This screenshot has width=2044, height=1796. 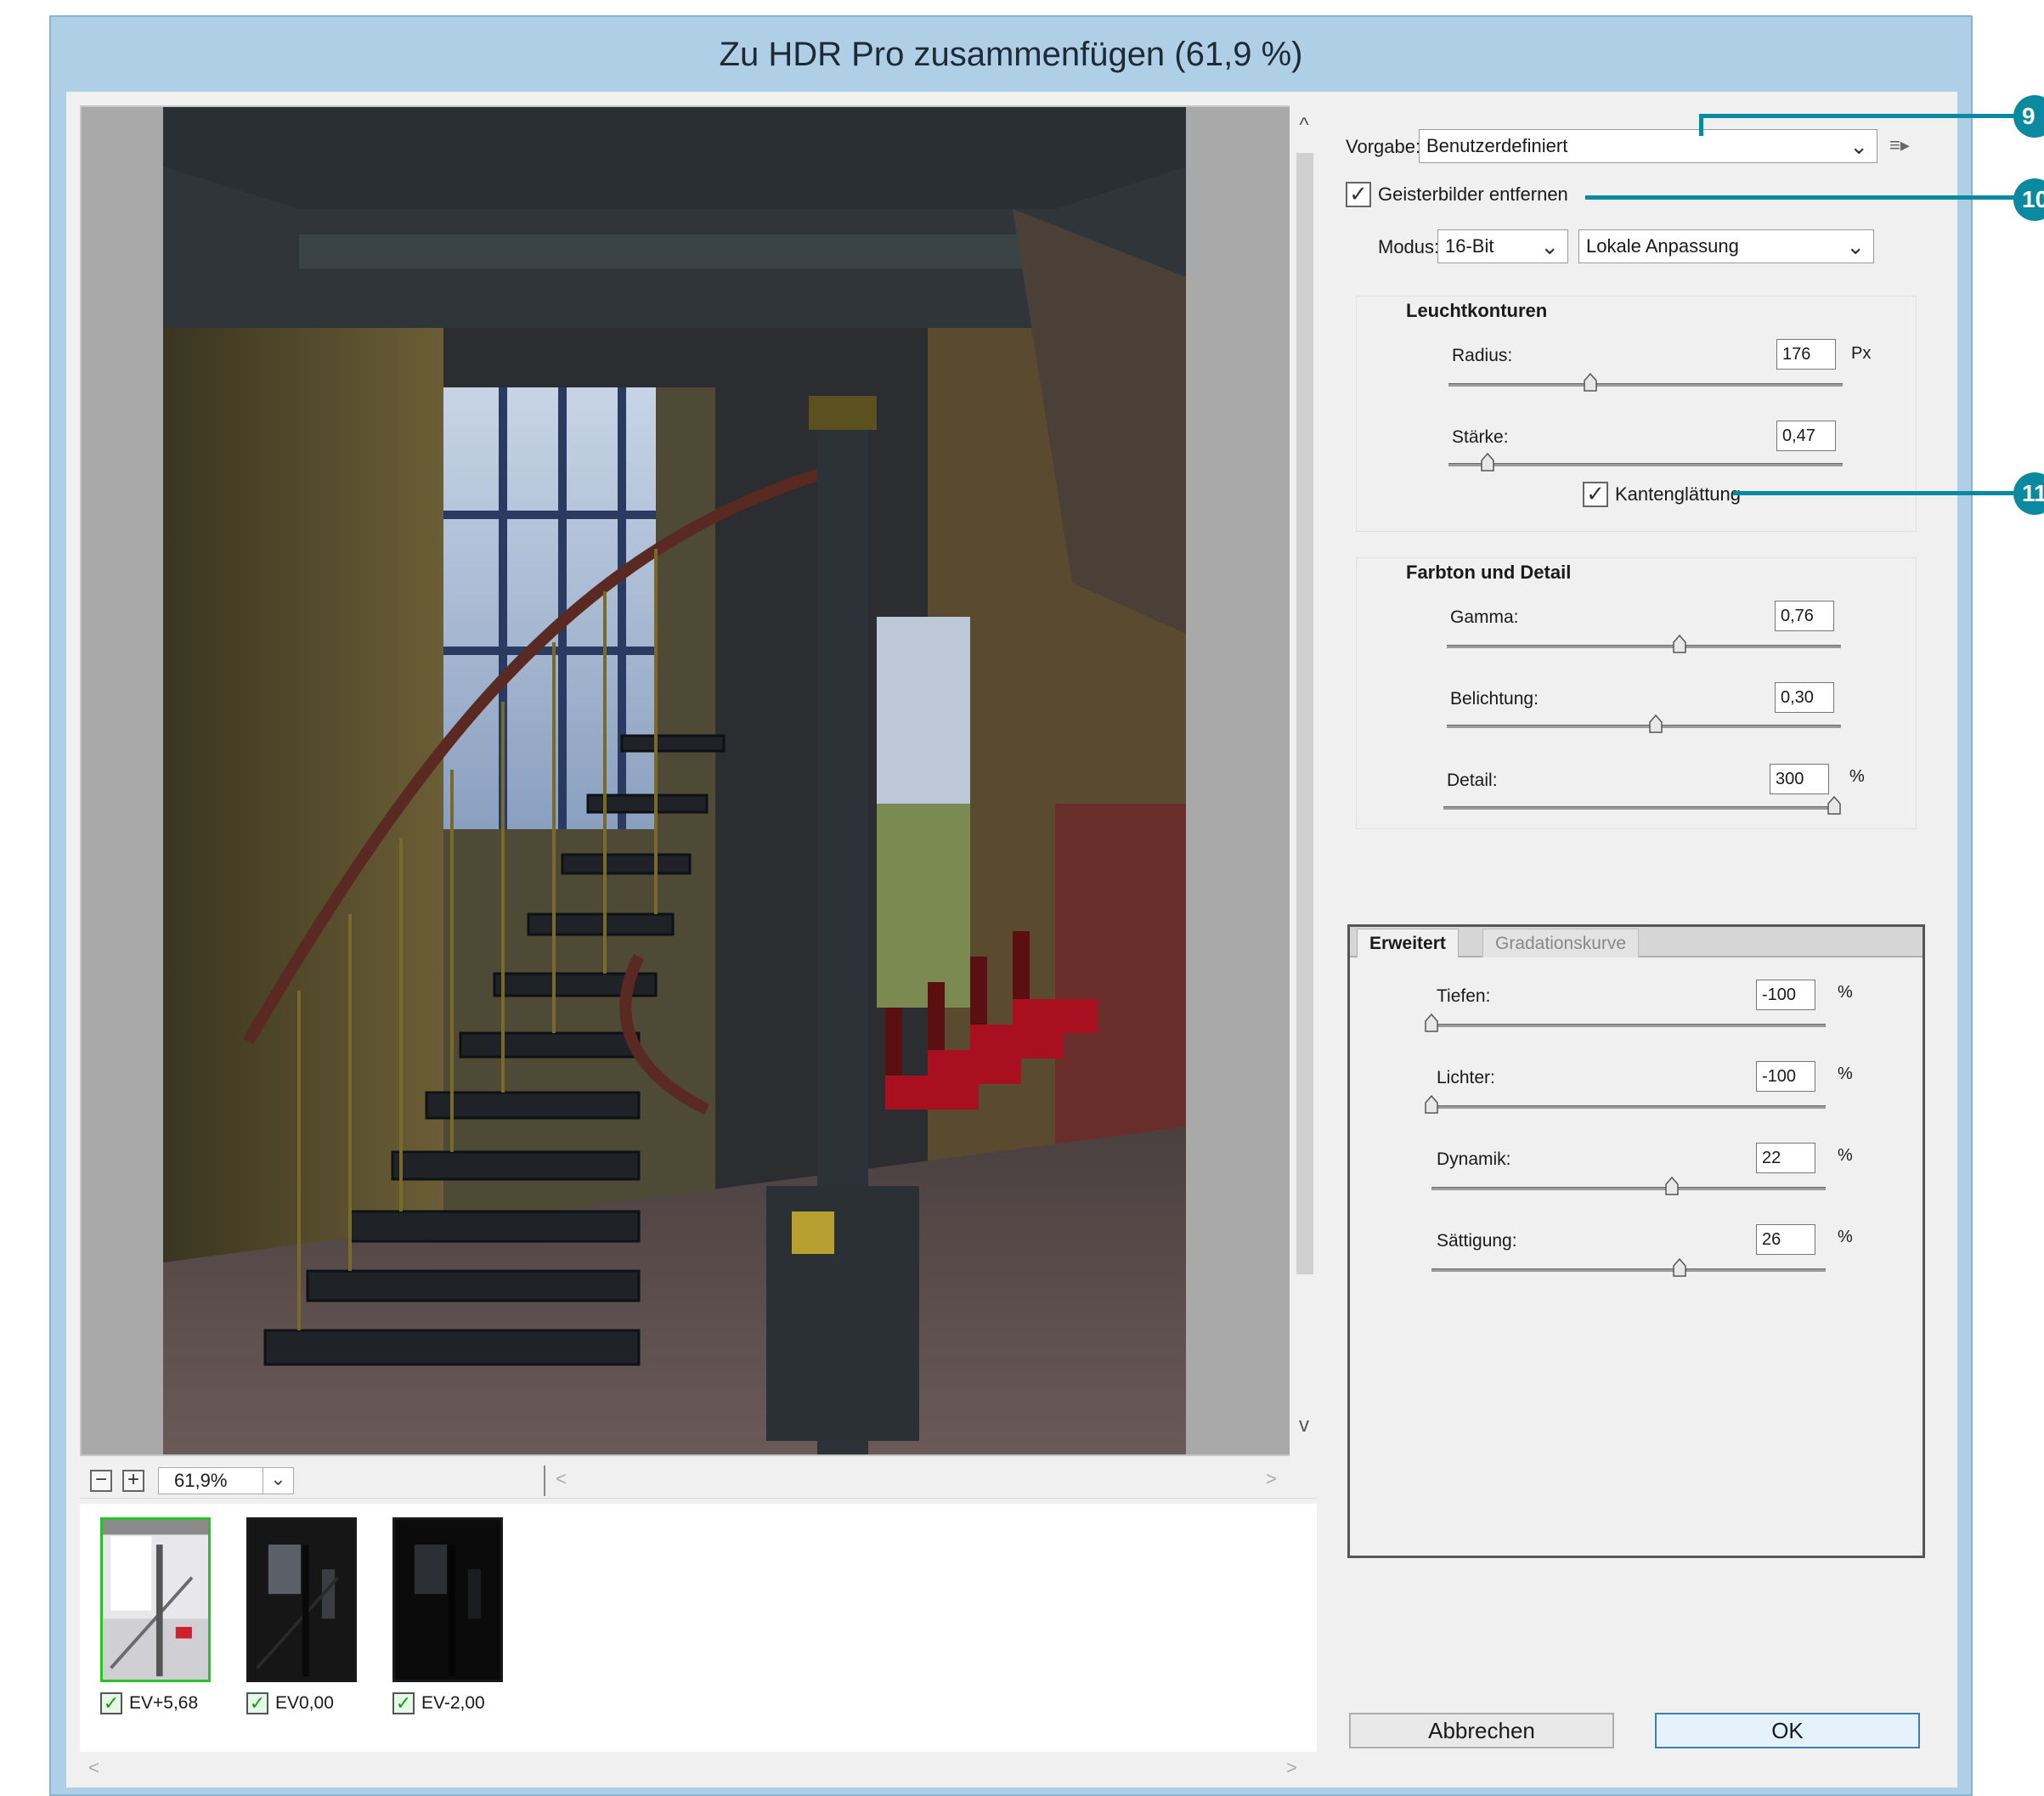 I want to click on detail-label: Detail:, so click(x=1472, y=780).